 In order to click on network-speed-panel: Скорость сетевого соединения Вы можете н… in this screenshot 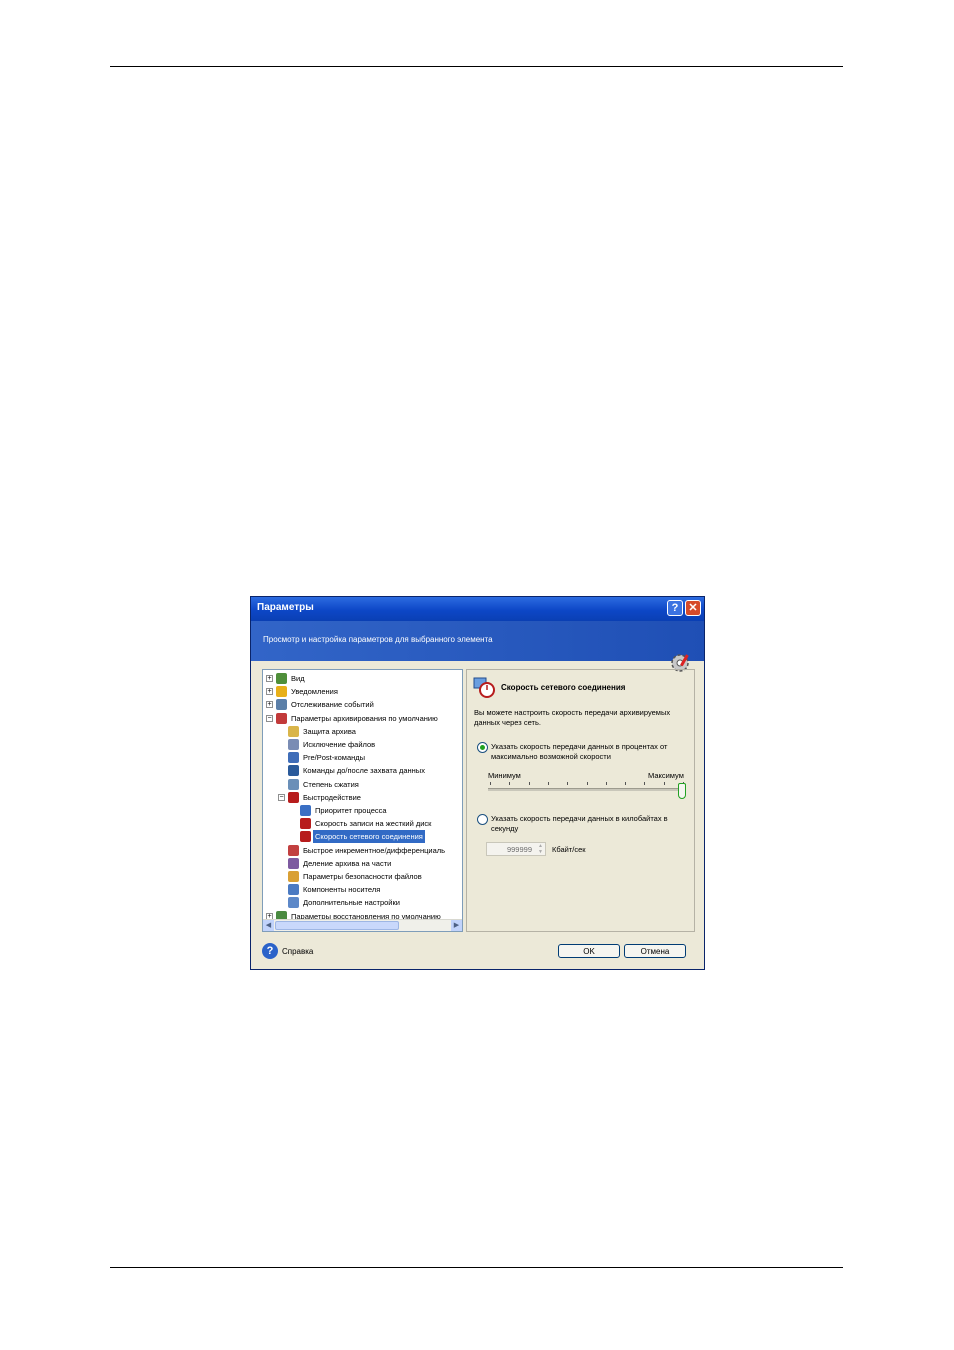, I will do `click(580, 800)`.